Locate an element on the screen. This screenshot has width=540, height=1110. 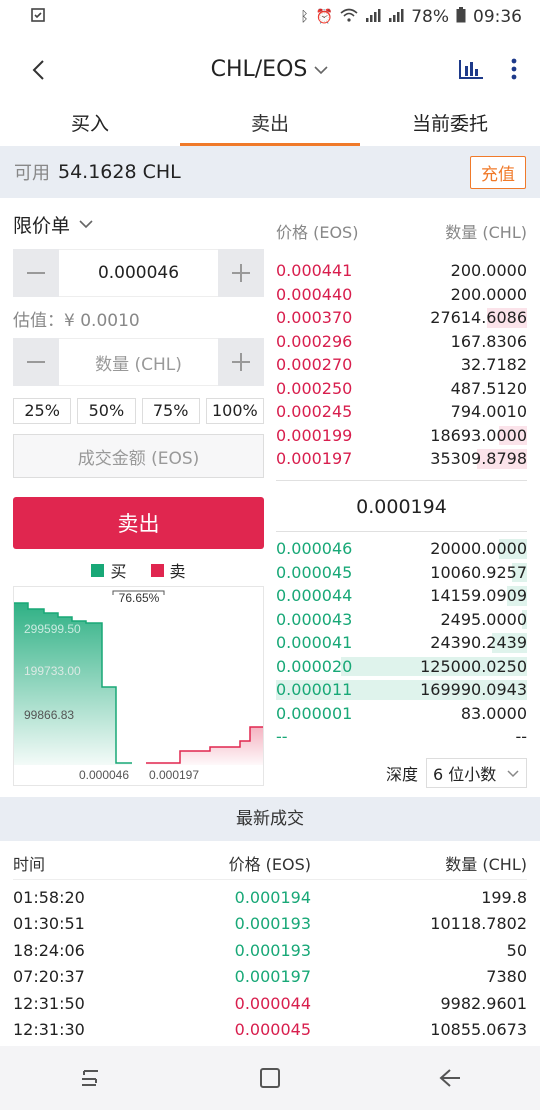
amount-field: 成交金额 (EOS) is located at coordinates (138, 456).